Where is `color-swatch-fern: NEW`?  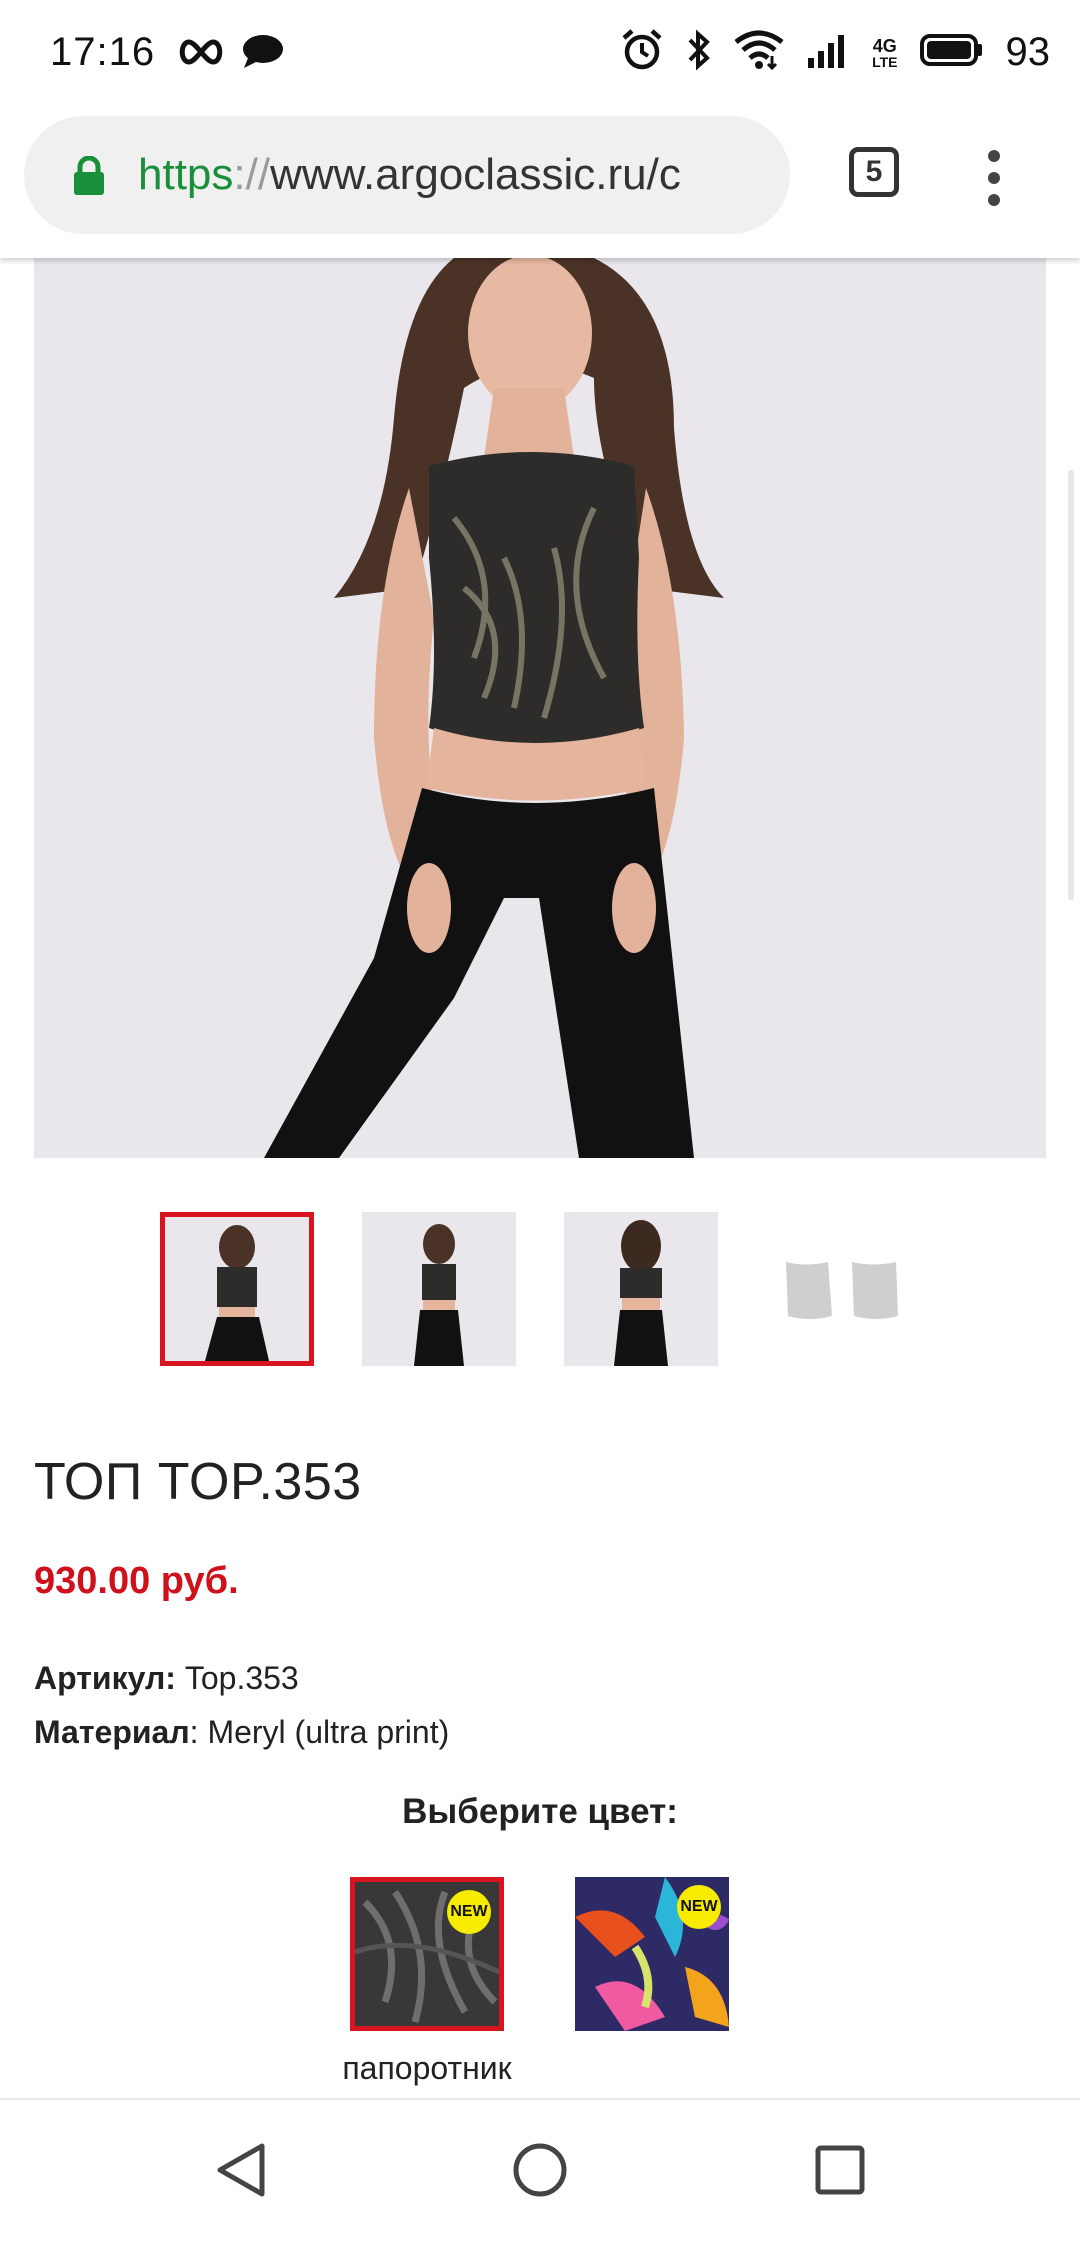
color-swatch-fern: NEW is located at coordinates (427, 1954).